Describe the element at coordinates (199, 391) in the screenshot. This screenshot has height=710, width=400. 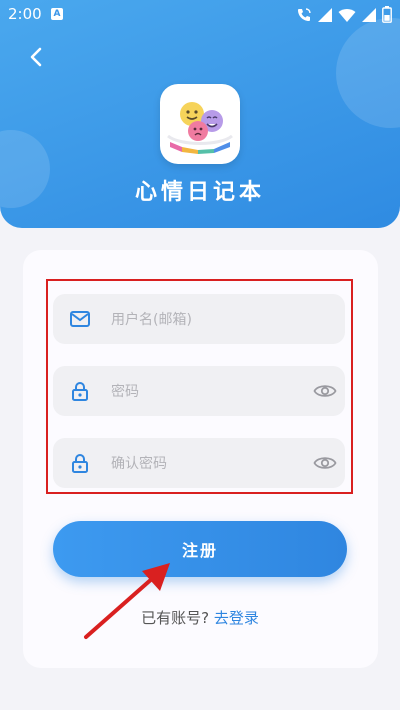
I see `password-input: 密码` at that location.